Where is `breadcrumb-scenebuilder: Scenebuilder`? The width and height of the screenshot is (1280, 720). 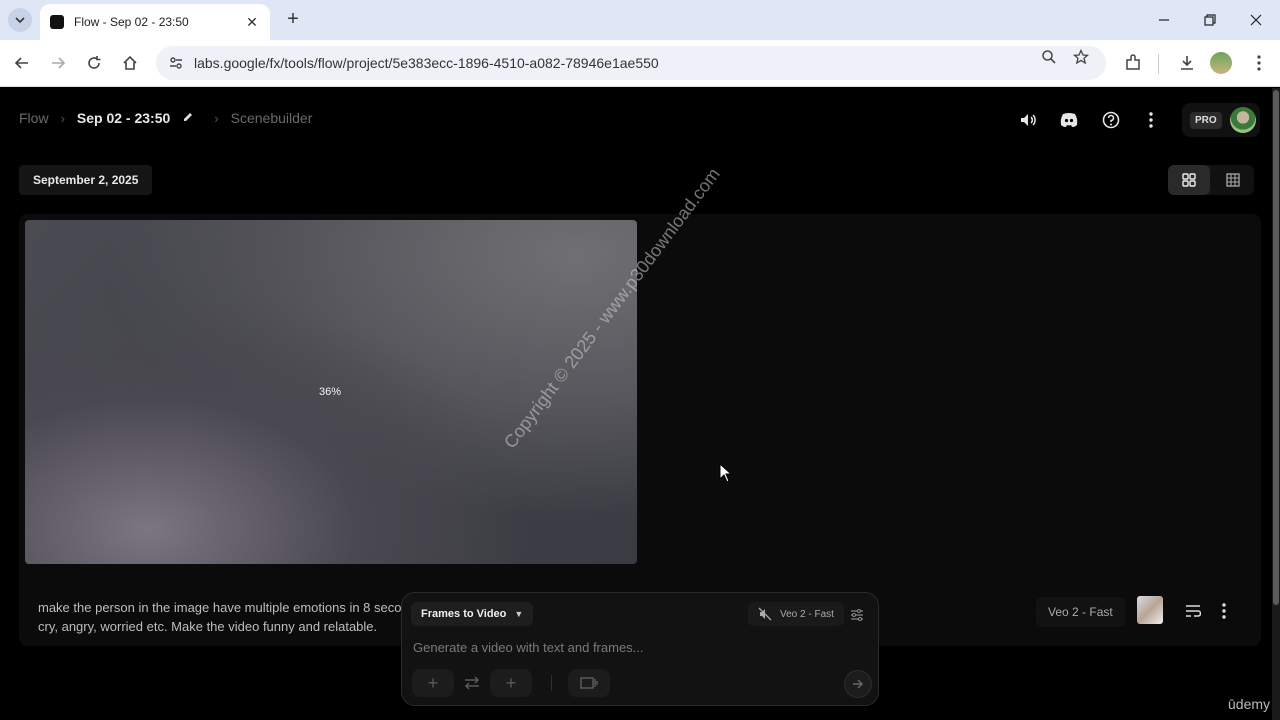
breadcrumb-scenebuilder: Scenebuilder is located at coordinates (272, 118).